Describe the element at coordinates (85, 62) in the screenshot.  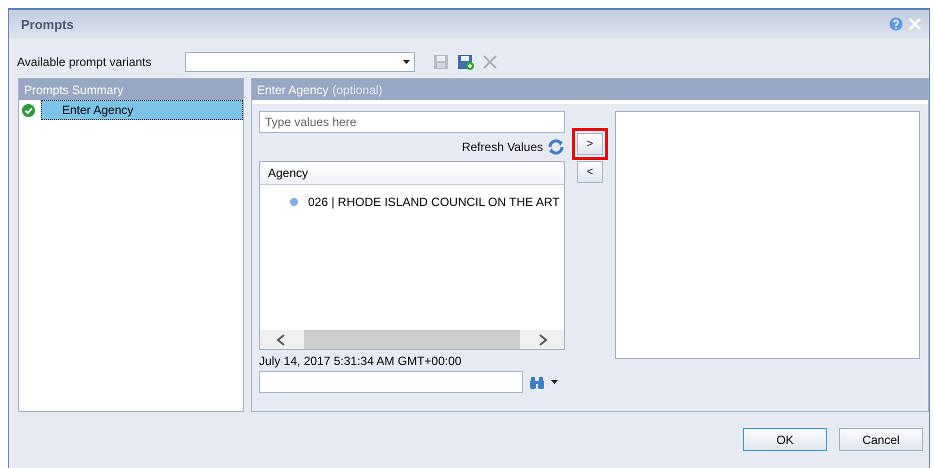
I see `variants-label: Available prompt variants` at that location.